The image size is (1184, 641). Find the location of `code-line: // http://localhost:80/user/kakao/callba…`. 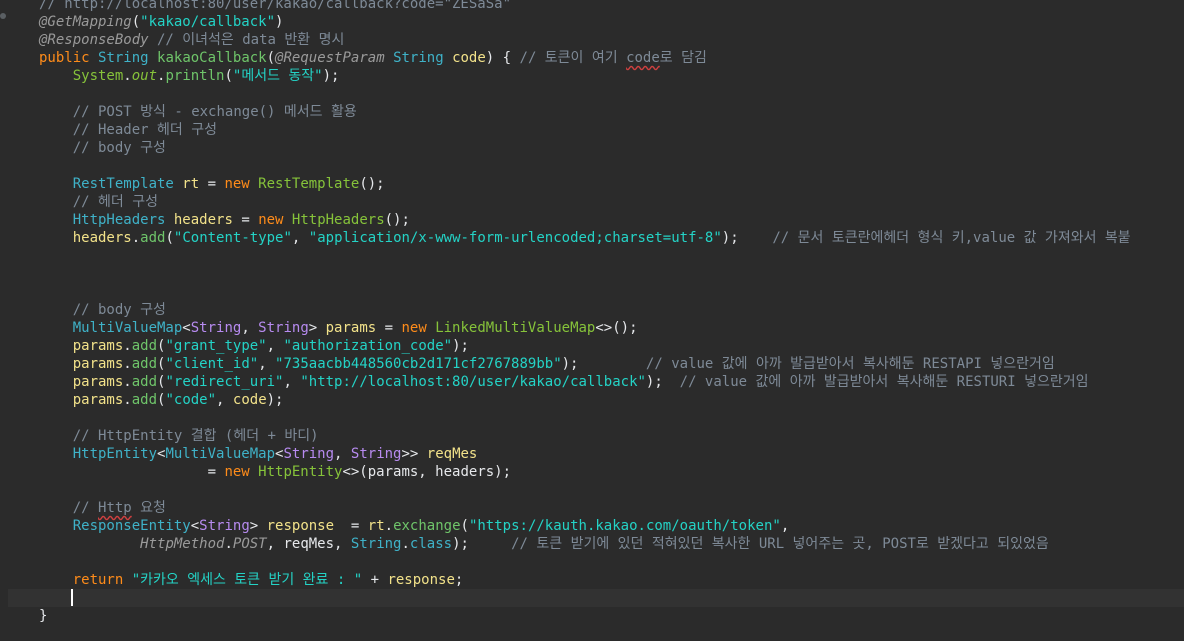

code-line: // http://localhost:80/user/kakao/callba… is located at coordinates (275, 6).